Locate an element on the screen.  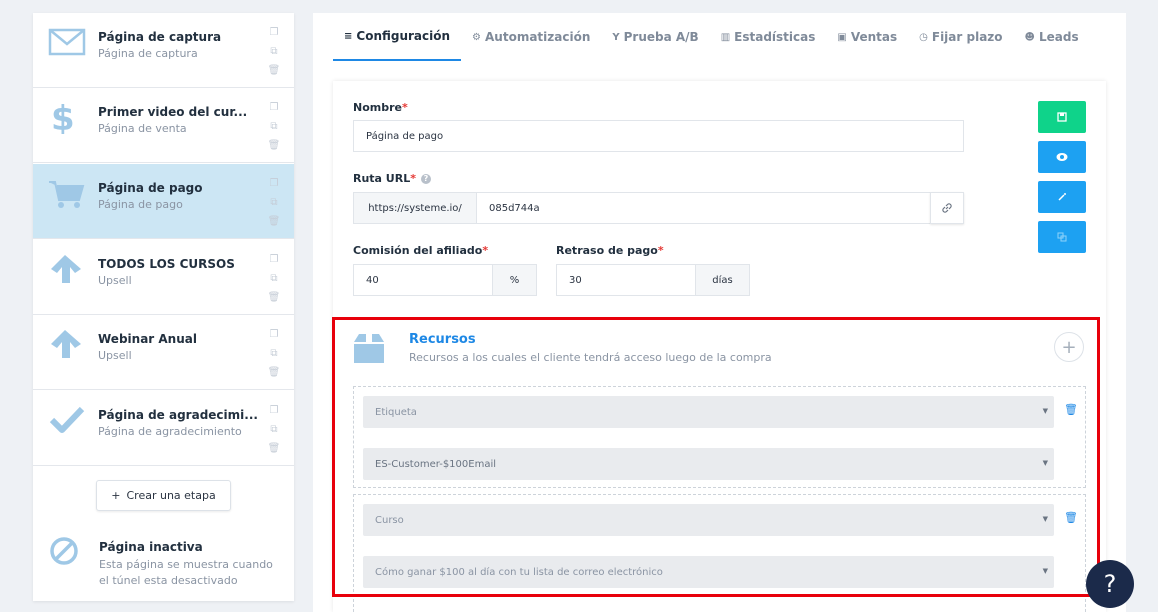
step-subtitle: Página de agradecimiento is located at coordinates (170, 431).